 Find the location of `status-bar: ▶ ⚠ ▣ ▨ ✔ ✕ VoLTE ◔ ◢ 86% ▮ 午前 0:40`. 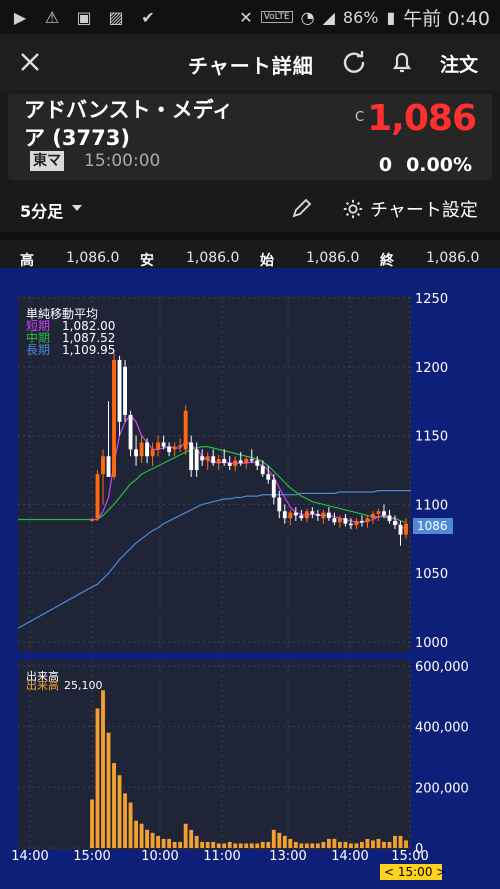

status-bar: ▶ ⚠ ▣ ▨ ✔ ✕ VoLTE ◔ ◢ 86% ▮ 午前 0:40 is located at coordinates (250, 17).